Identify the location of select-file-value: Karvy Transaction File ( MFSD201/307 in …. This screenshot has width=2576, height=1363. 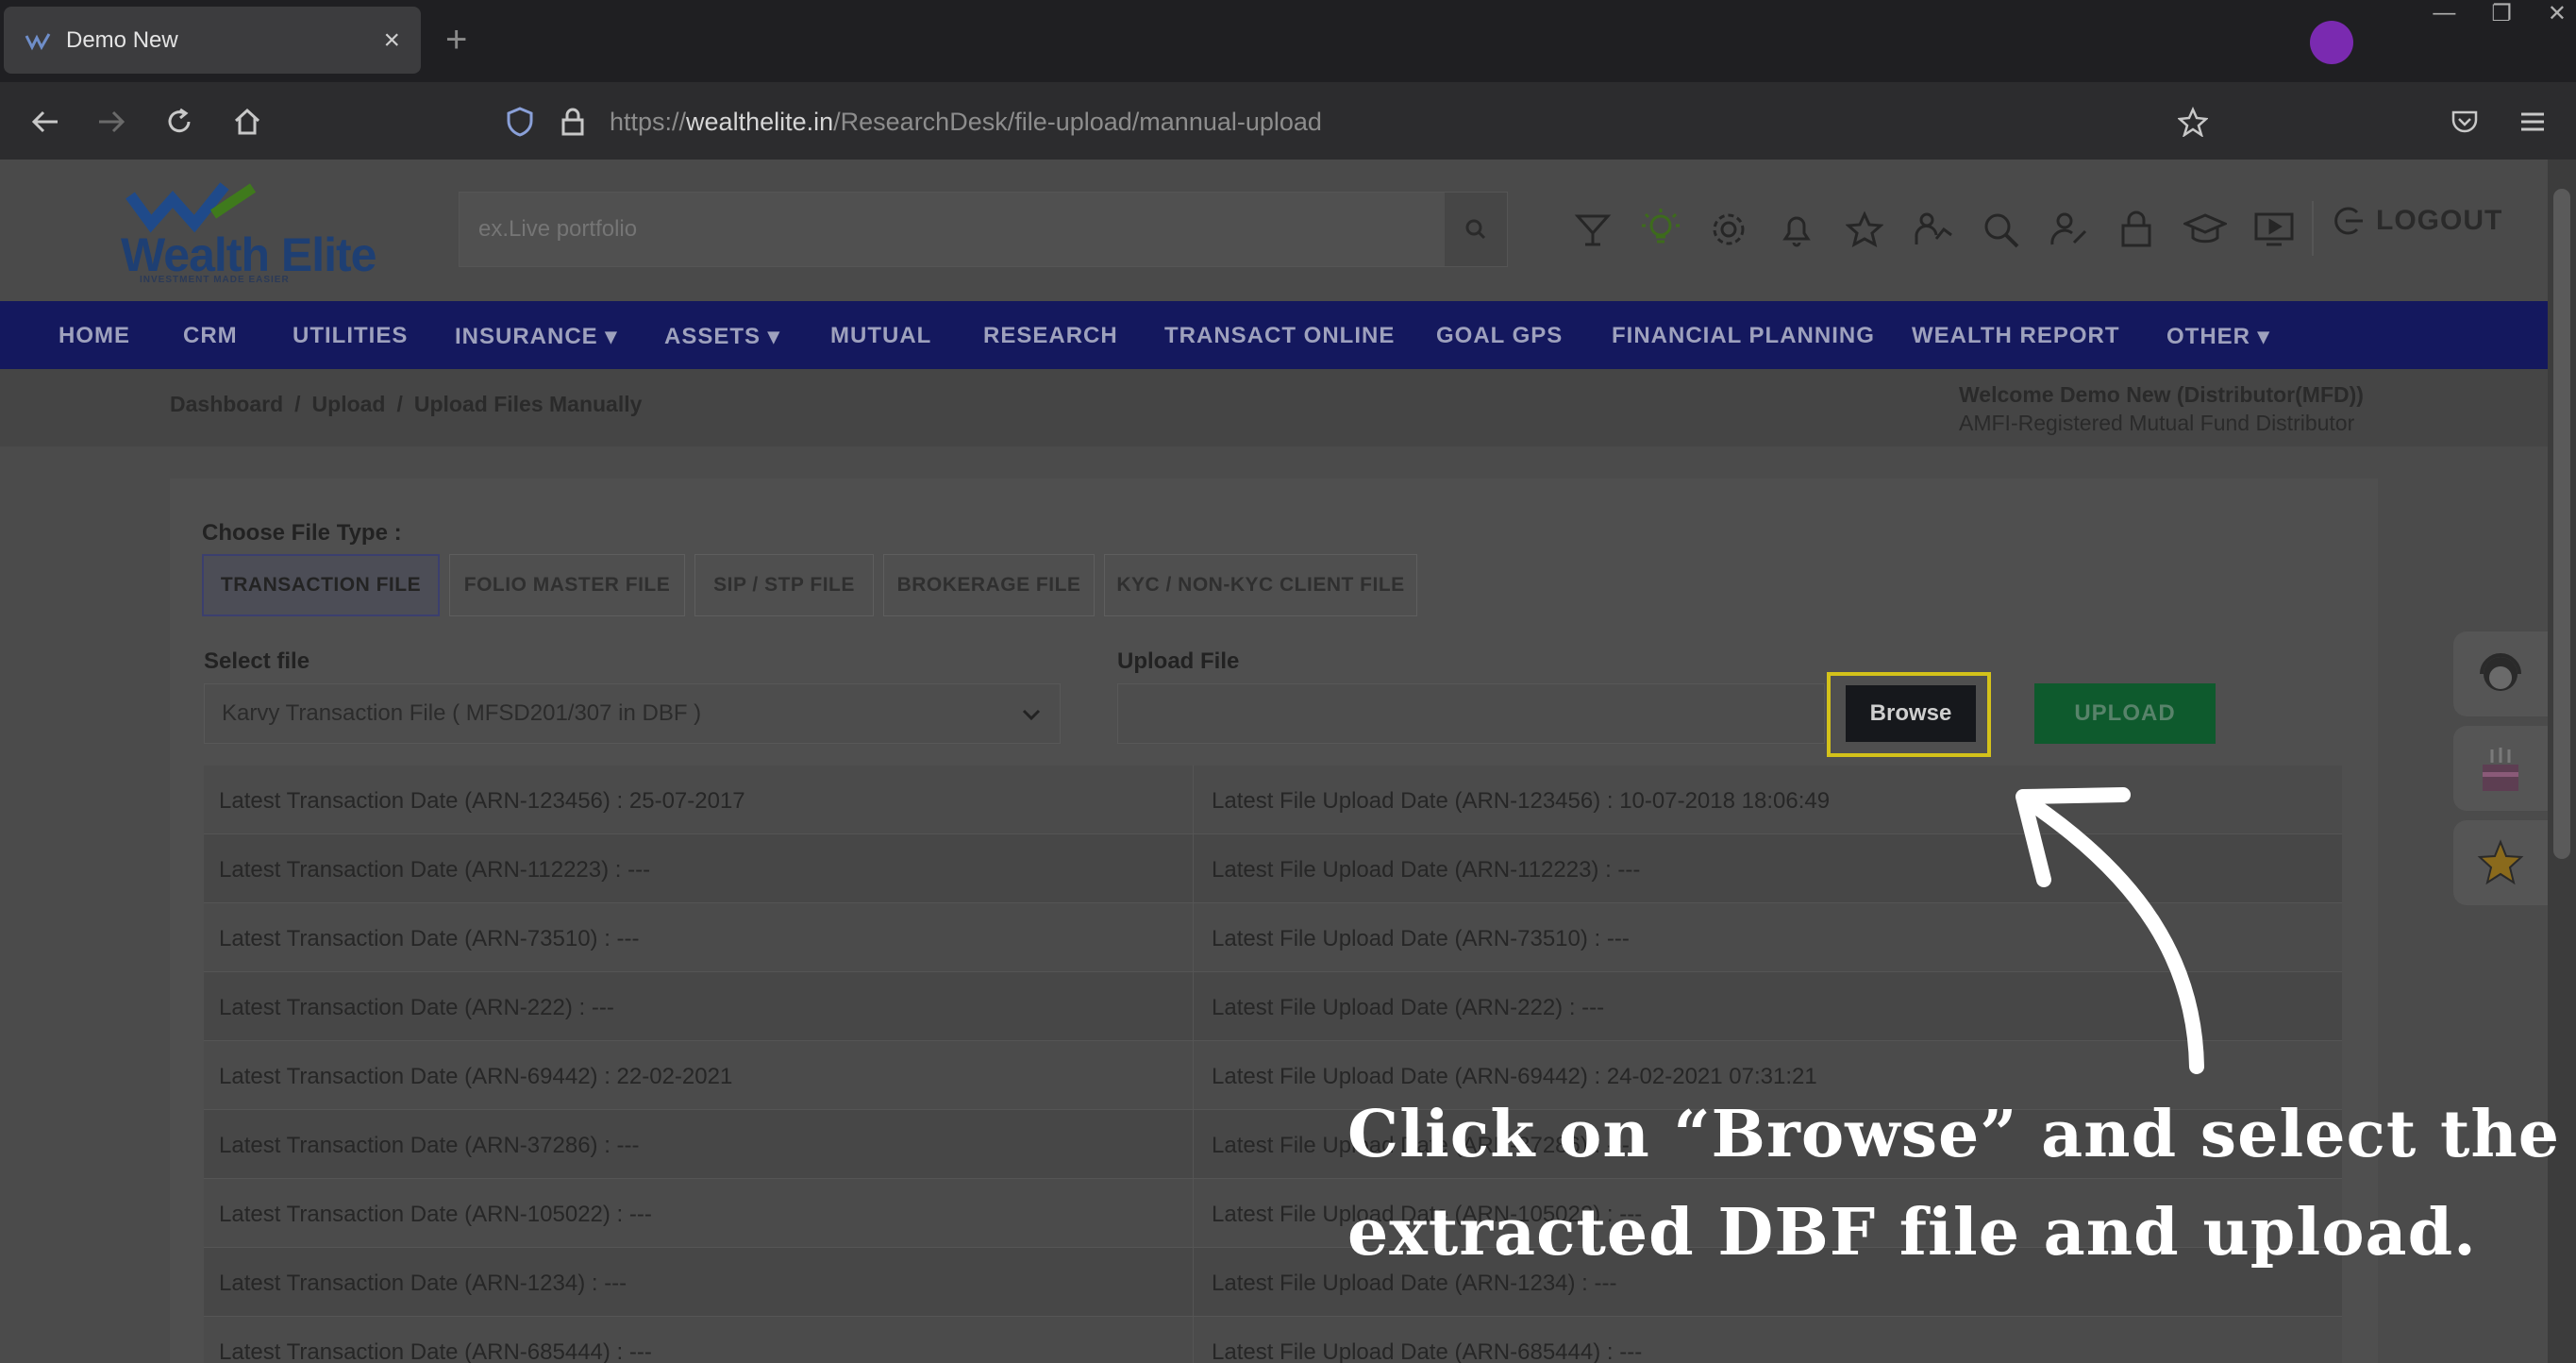
(462, 713).